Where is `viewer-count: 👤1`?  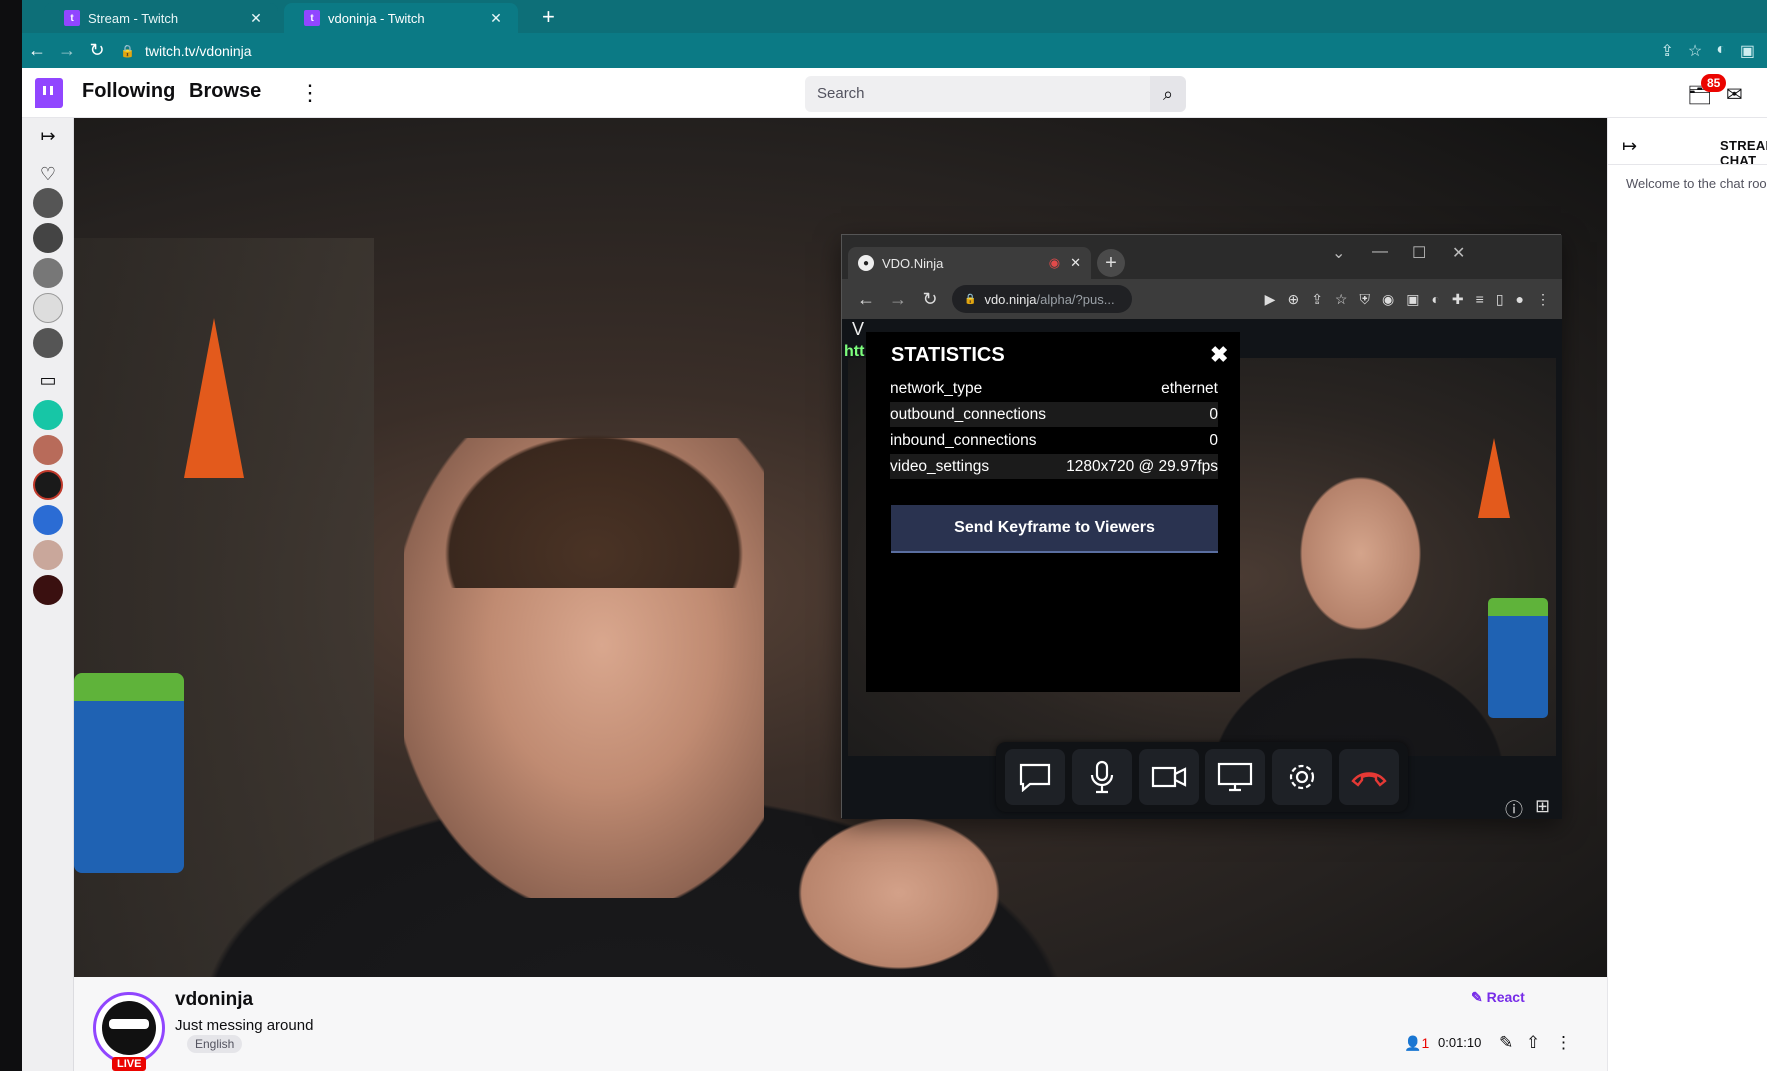 viewer-count: 👤1 is located at coordinates (1416, 1043).